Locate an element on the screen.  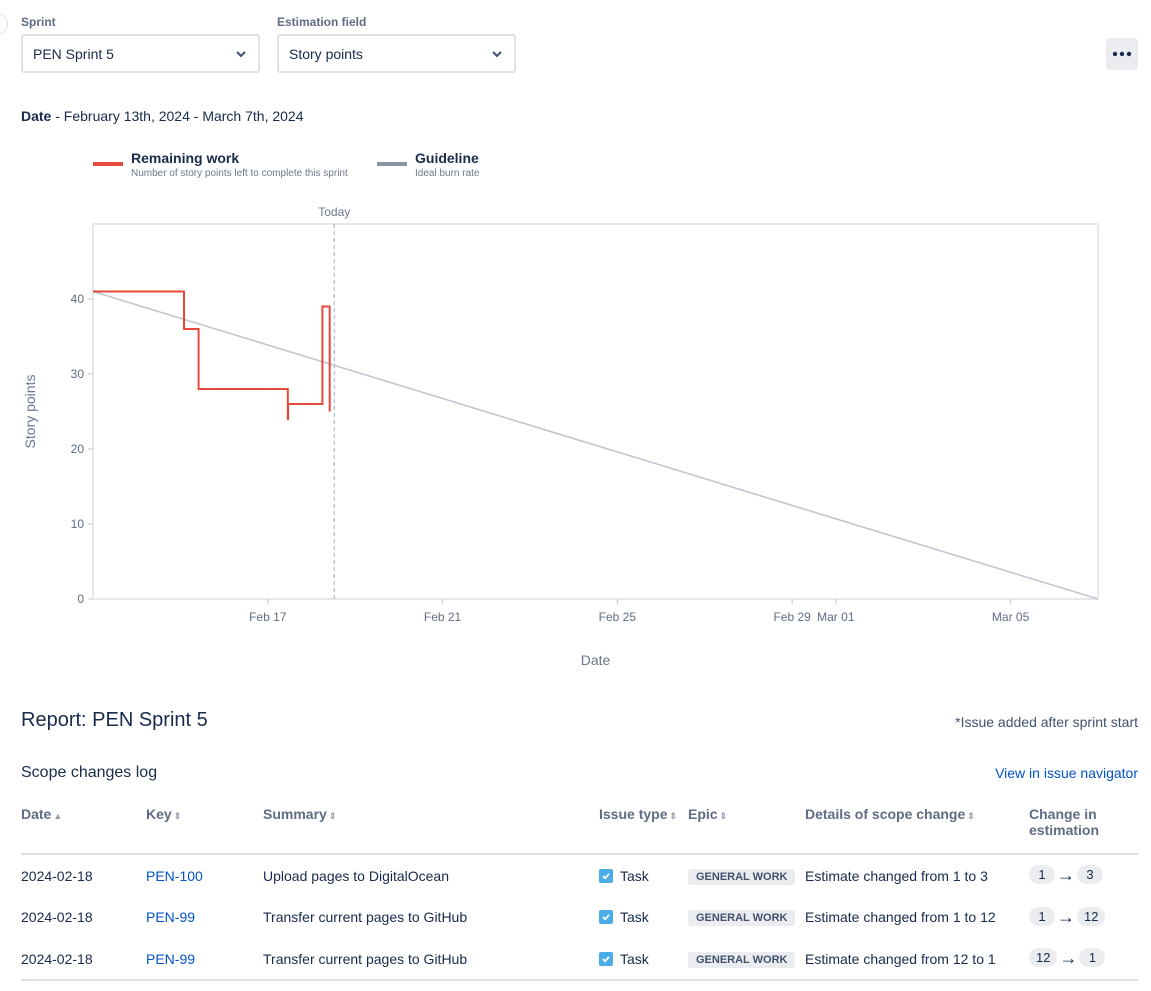
cell-details: Estimate changed from 1 to 12 is located at coordinates (900, 917).